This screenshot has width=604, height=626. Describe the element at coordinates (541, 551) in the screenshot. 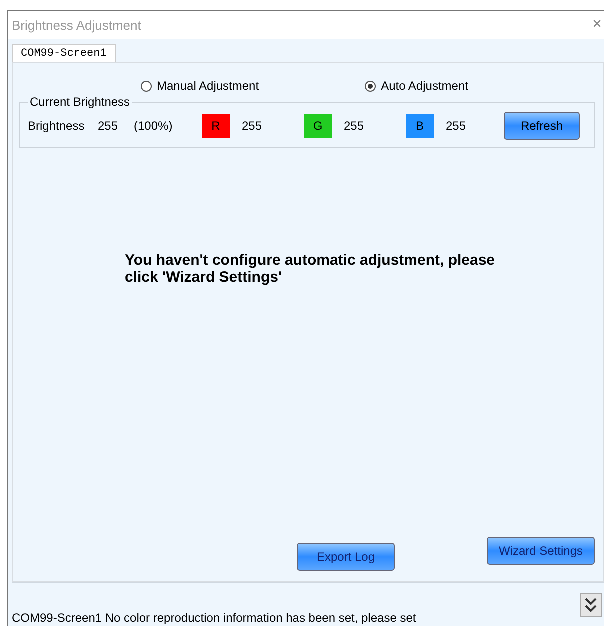

I see `wizard-settings-button: Wizard Settings` at that location.